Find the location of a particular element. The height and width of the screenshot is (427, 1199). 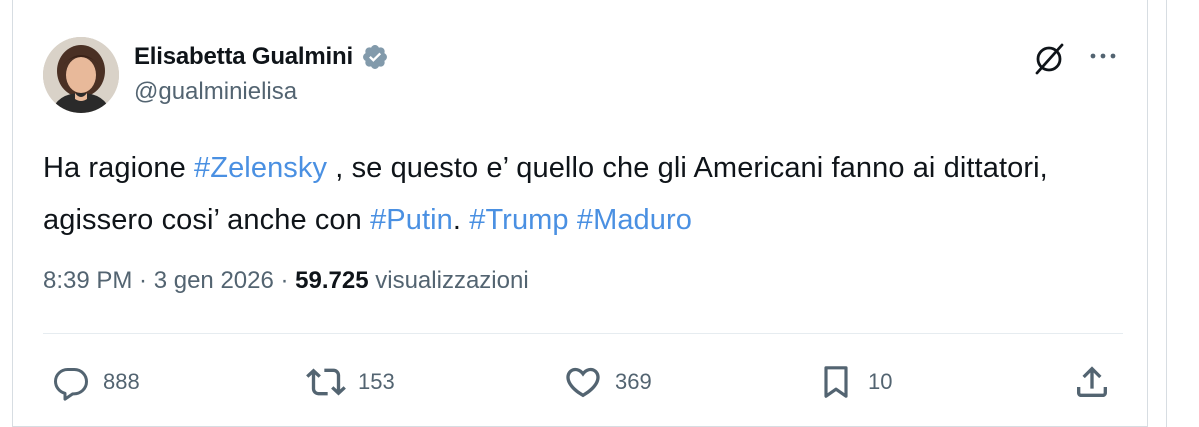

bookmark-button: 10 is located at coordinates (854, 382).